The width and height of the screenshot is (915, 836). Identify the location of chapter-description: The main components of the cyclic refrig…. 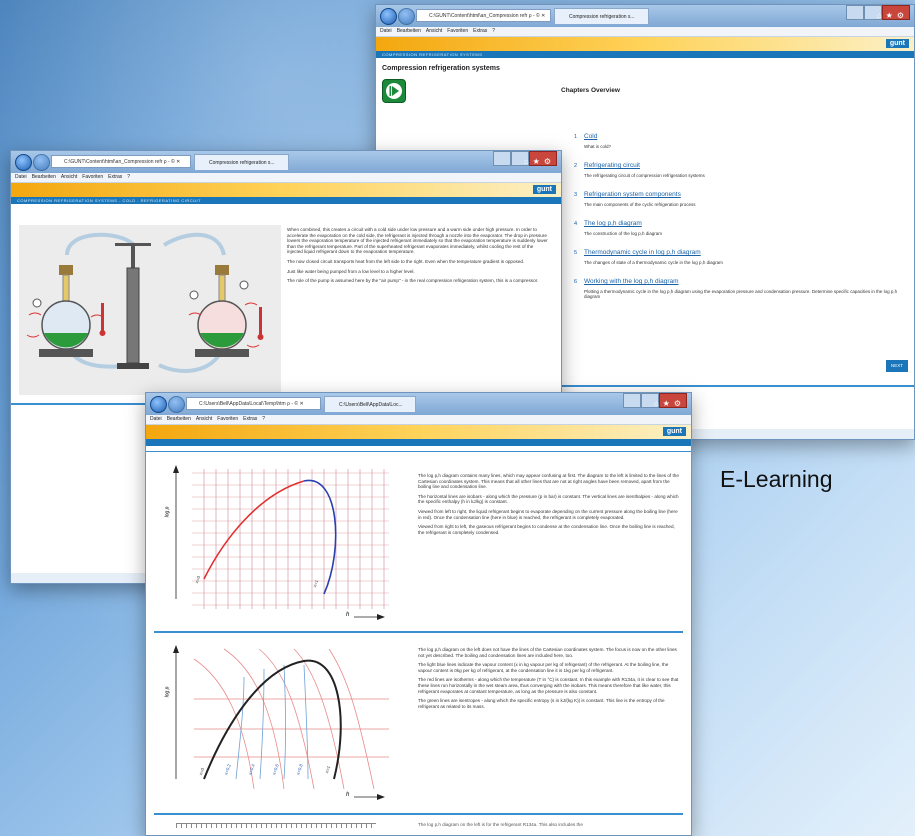
(640, 204).